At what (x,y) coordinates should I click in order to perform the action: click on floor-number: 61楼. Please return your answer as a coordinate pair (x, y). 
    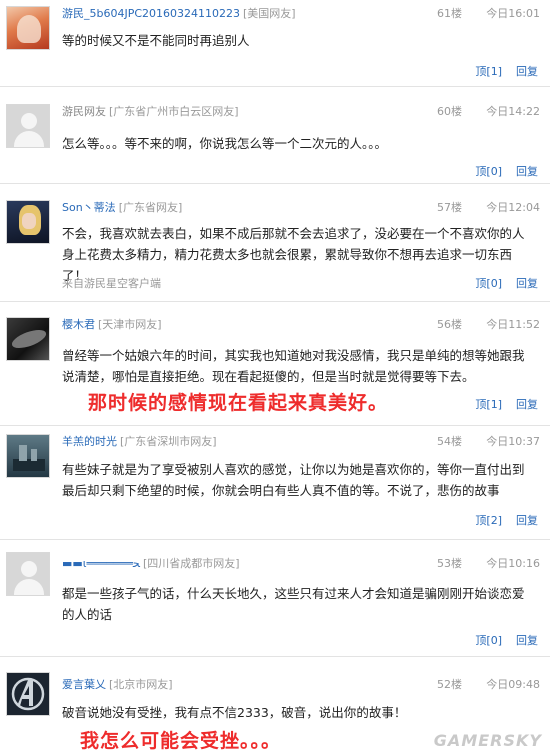
    Looking at the image, I should click on (449, 13).